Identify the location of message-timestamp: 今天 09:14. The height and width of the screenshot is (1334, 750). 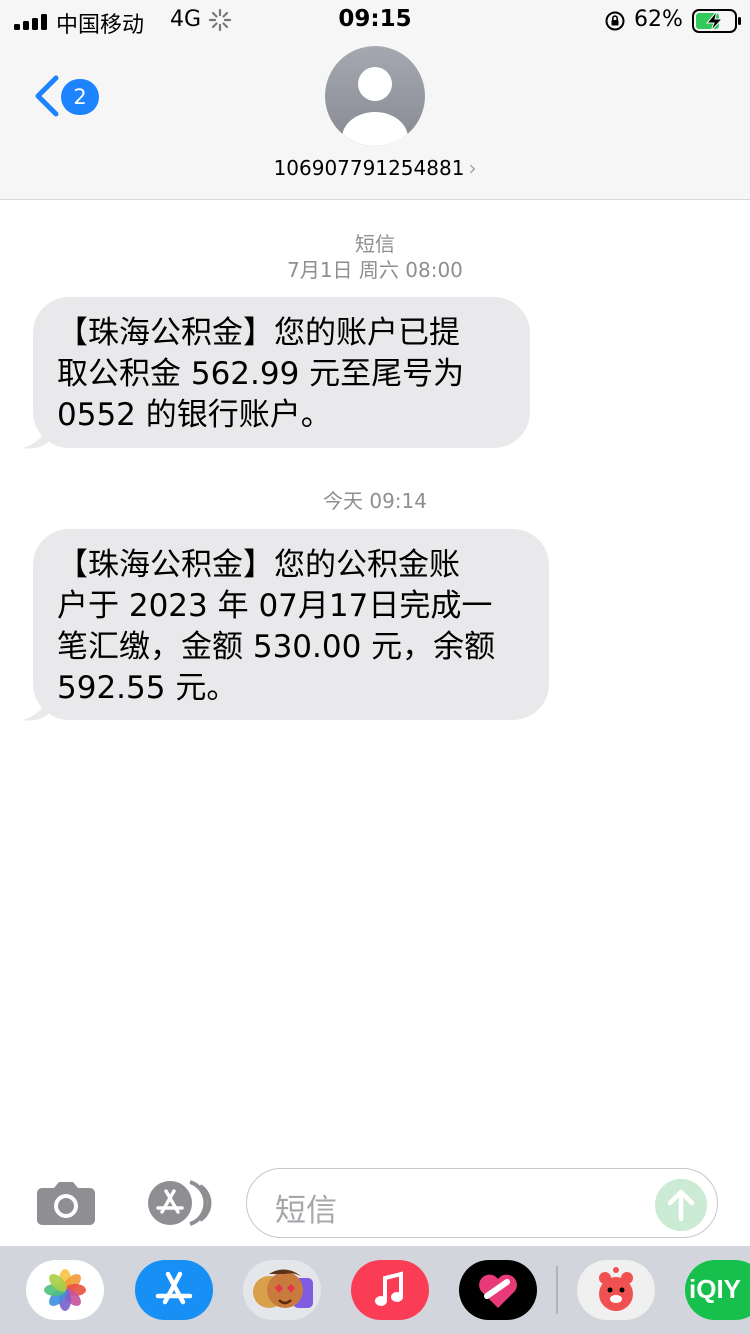
(375, 501).